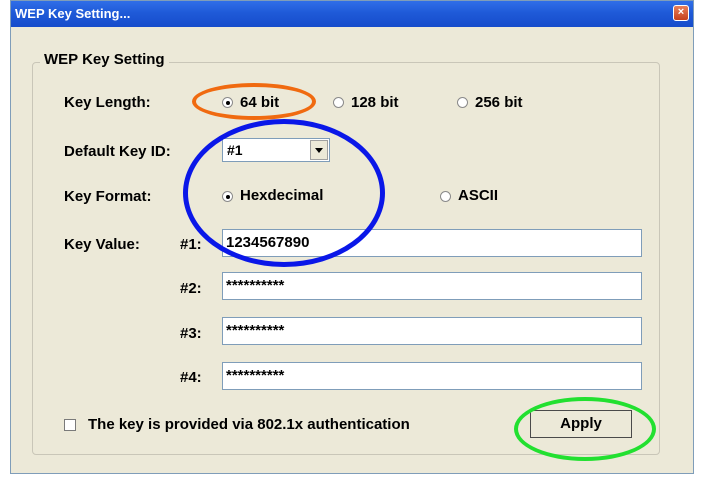  What do you see at coordinates (255, 375) in the screenshot?
I see `key-value-4: **********` at bounding box center [255, 375].